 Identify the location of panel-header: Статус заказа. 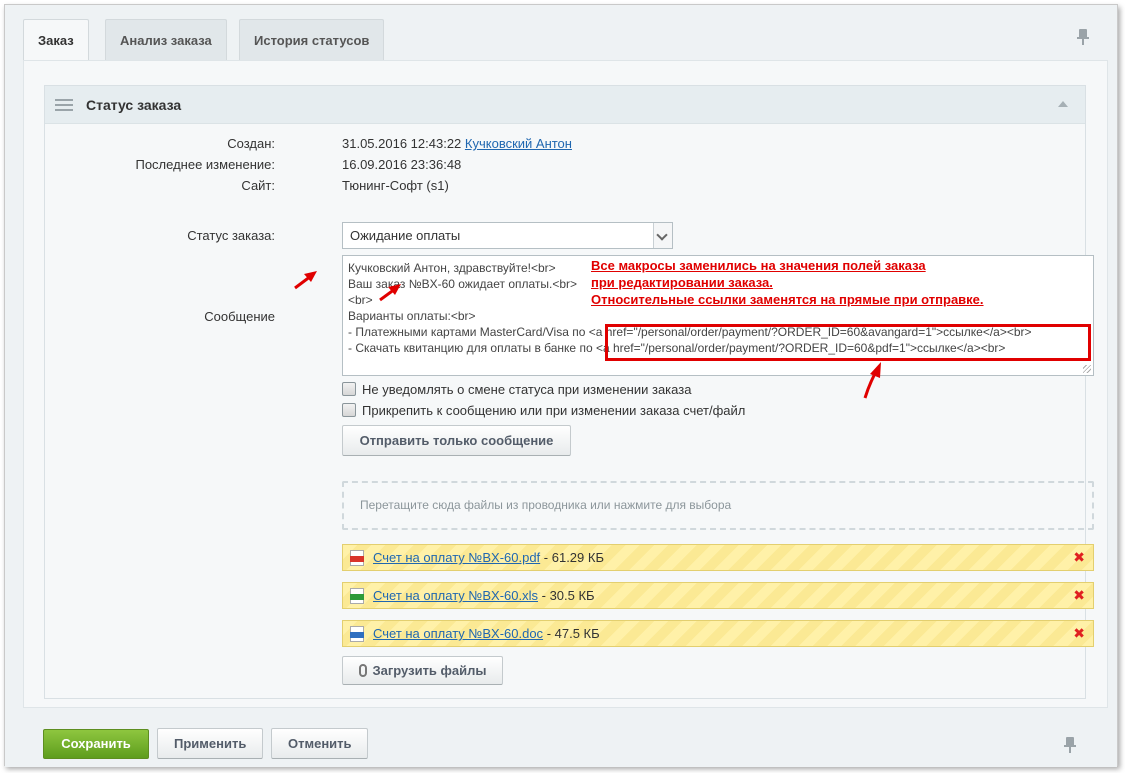
(565, 105).